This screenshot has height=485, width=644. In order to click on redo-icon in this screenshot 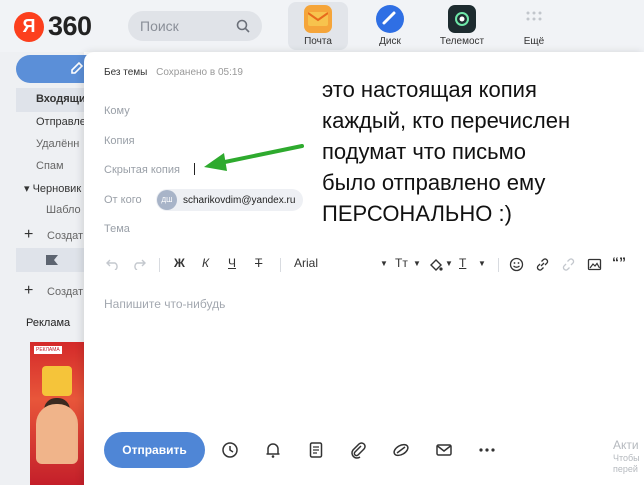, I will do `click(139, 264)`.